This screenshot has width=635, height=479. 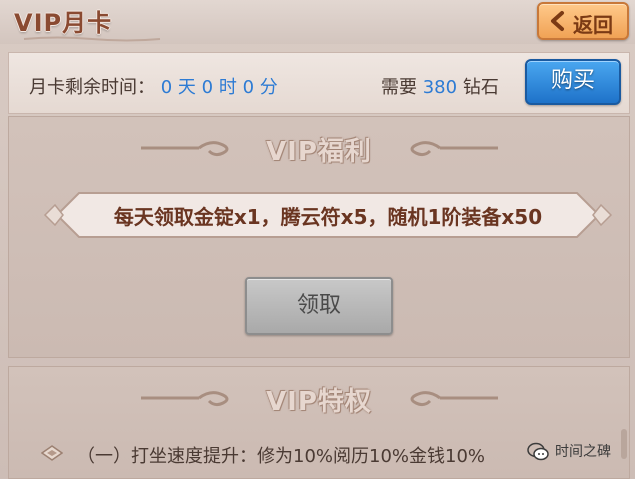 I want to click on remaining-minutes-unit: 分, so click(x=268, y=87).